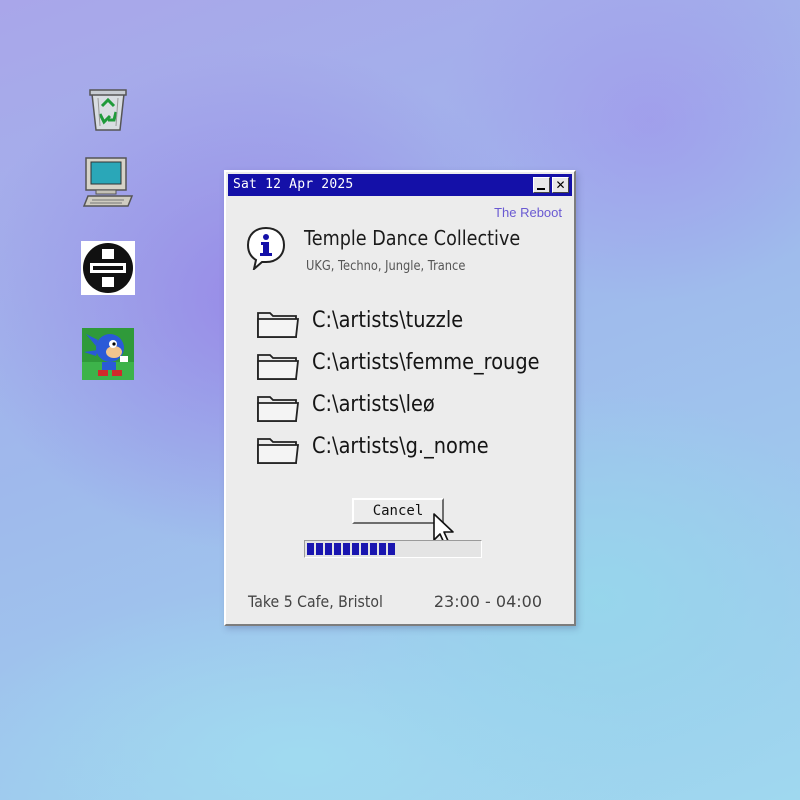 The width and height of the screenshot is (800, 800). What do you see at coordinates (541, 189) in the screenshot?
I see `minimize-icon` at bounding box center [541, 189].